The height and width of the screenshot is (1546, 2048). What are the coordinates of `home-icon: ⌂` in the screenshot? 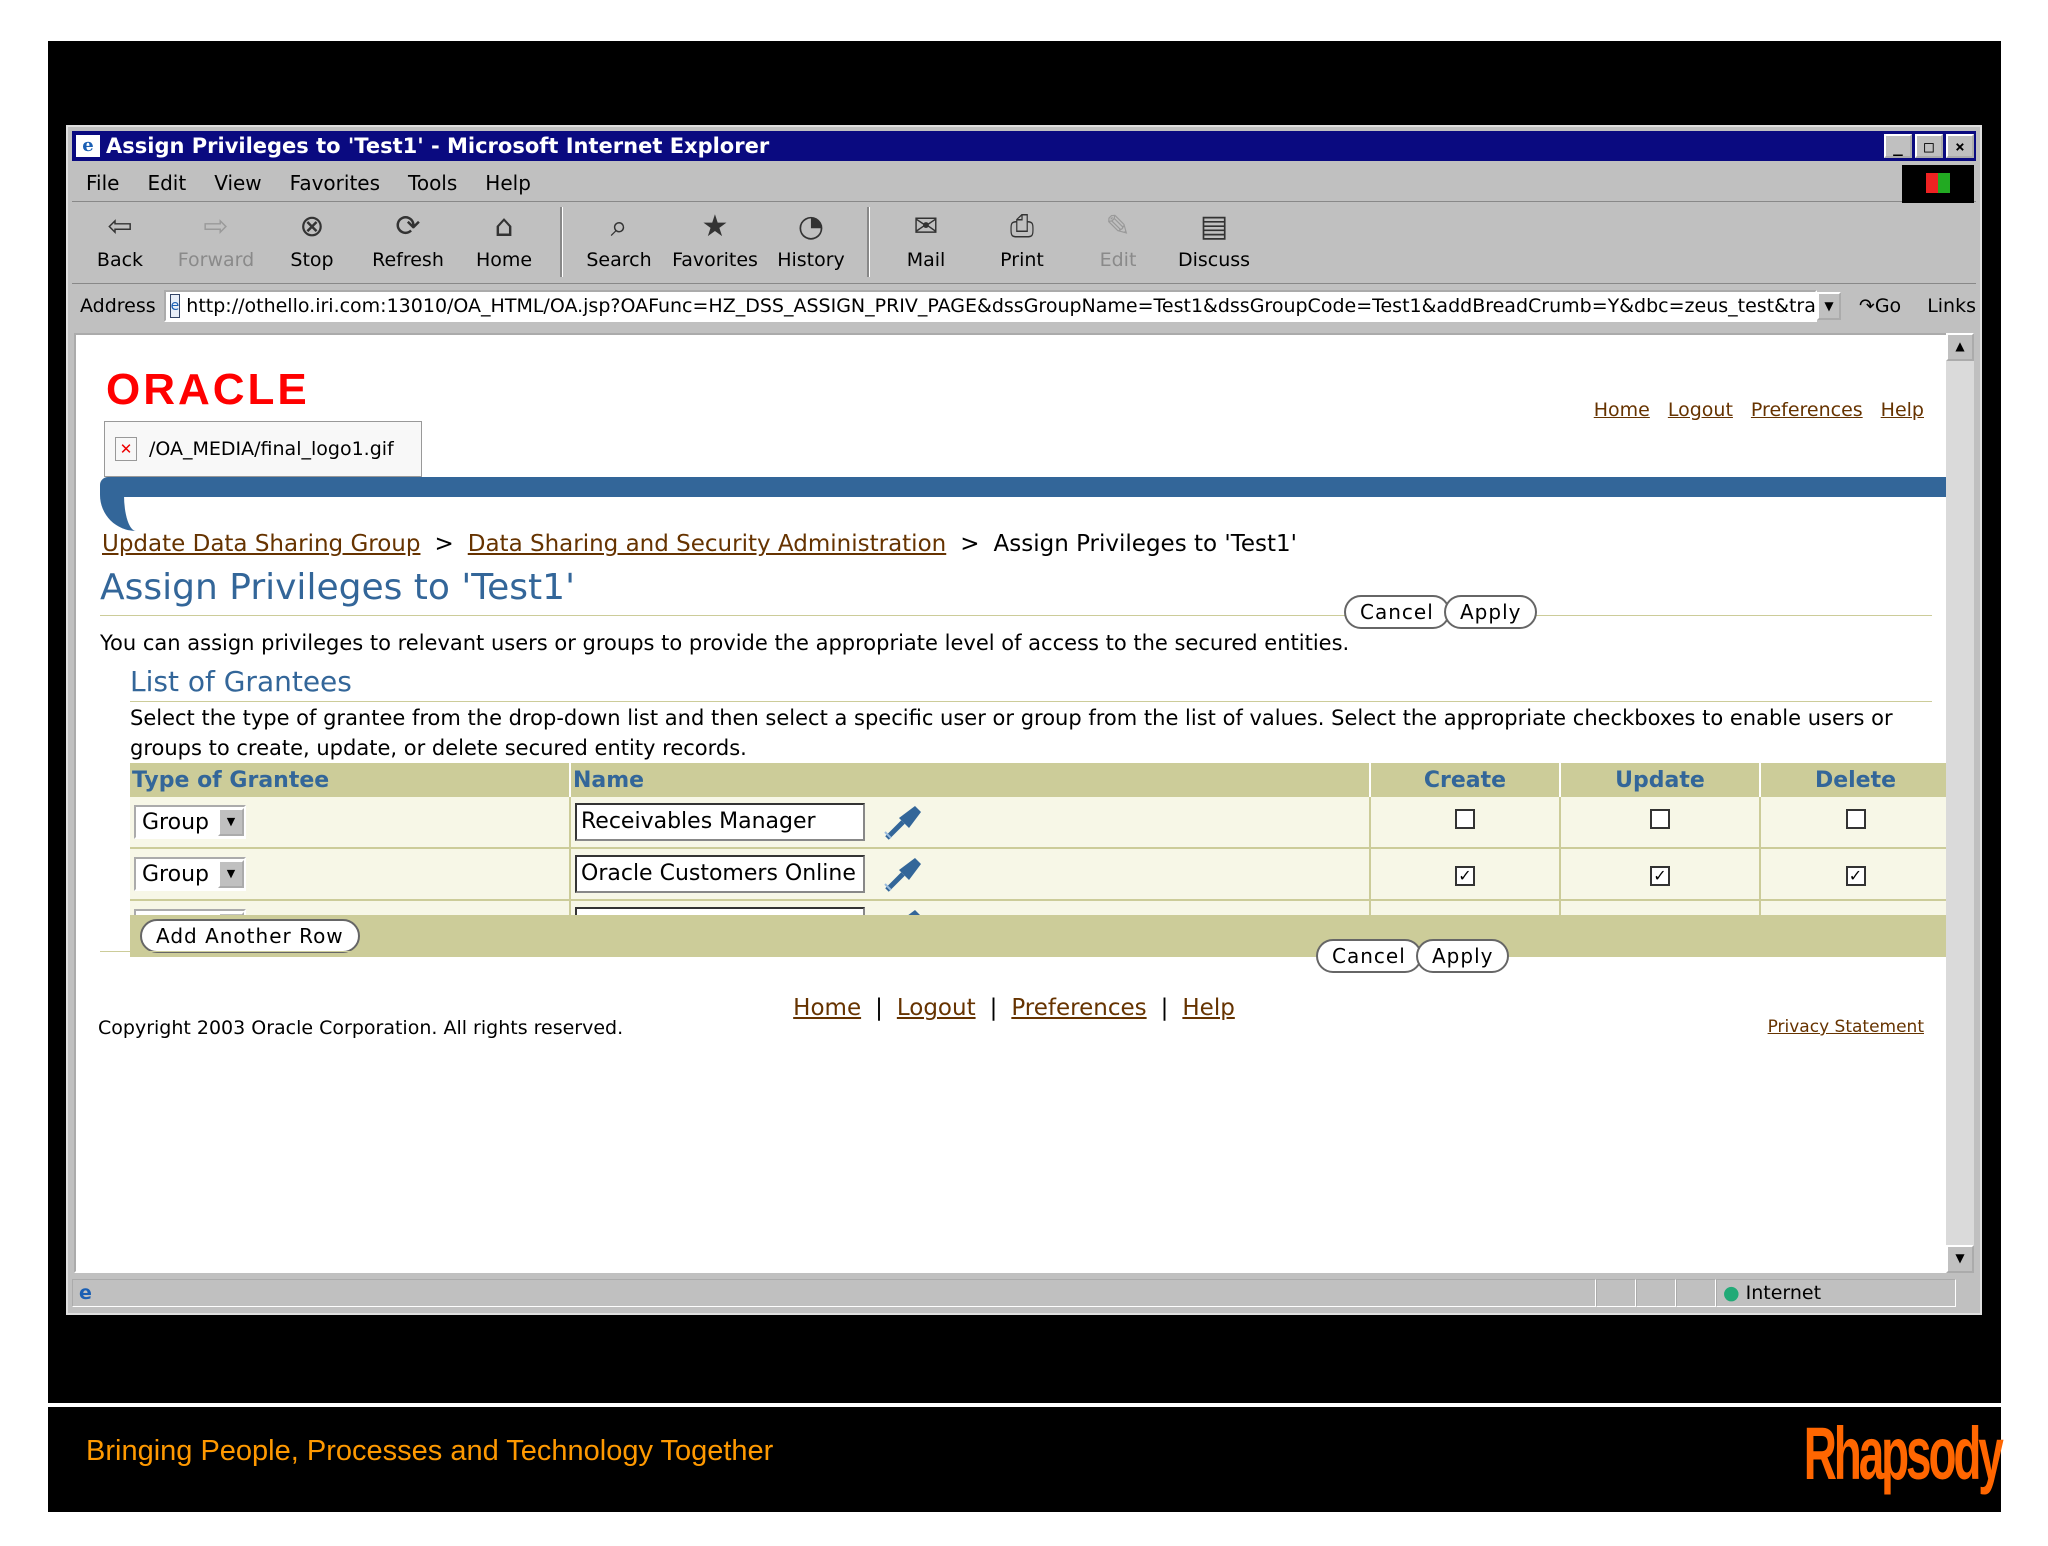 It's located at (504, 226).